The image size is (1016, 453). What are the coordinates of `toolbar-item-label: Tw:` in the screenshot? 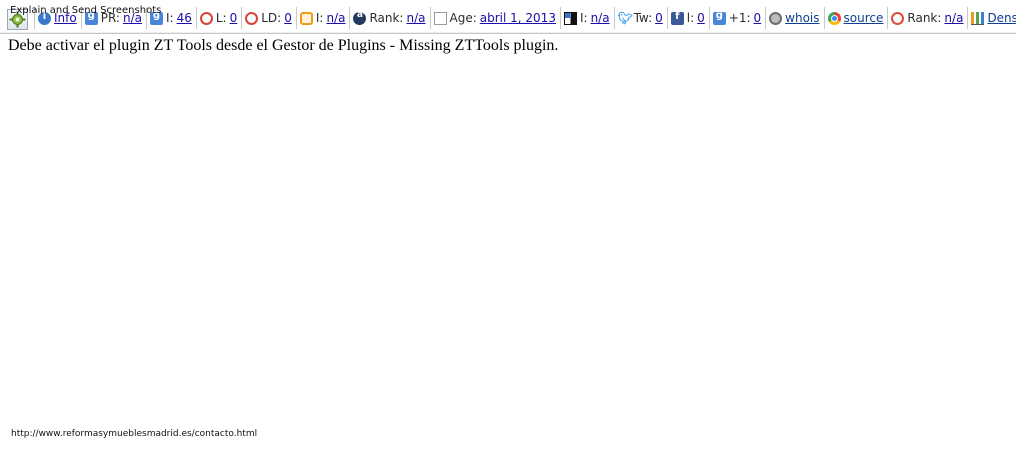 It's located at (643, 18).